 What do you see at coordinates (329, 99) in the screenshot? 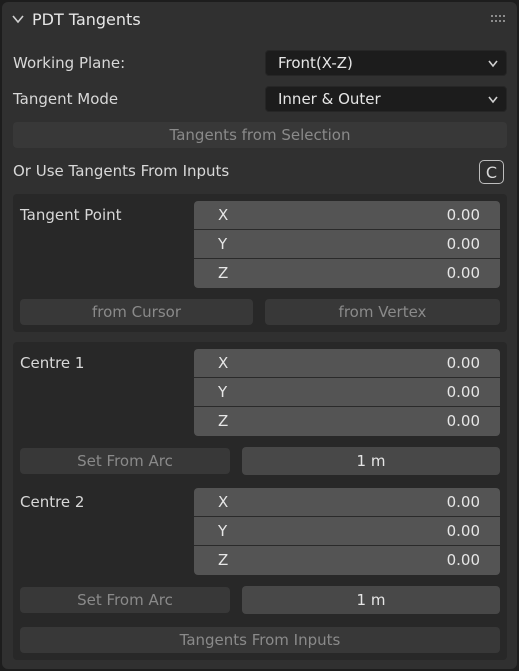
I see `tangent-mode-value: Inner & Outer` at bounding box center [329, 99].